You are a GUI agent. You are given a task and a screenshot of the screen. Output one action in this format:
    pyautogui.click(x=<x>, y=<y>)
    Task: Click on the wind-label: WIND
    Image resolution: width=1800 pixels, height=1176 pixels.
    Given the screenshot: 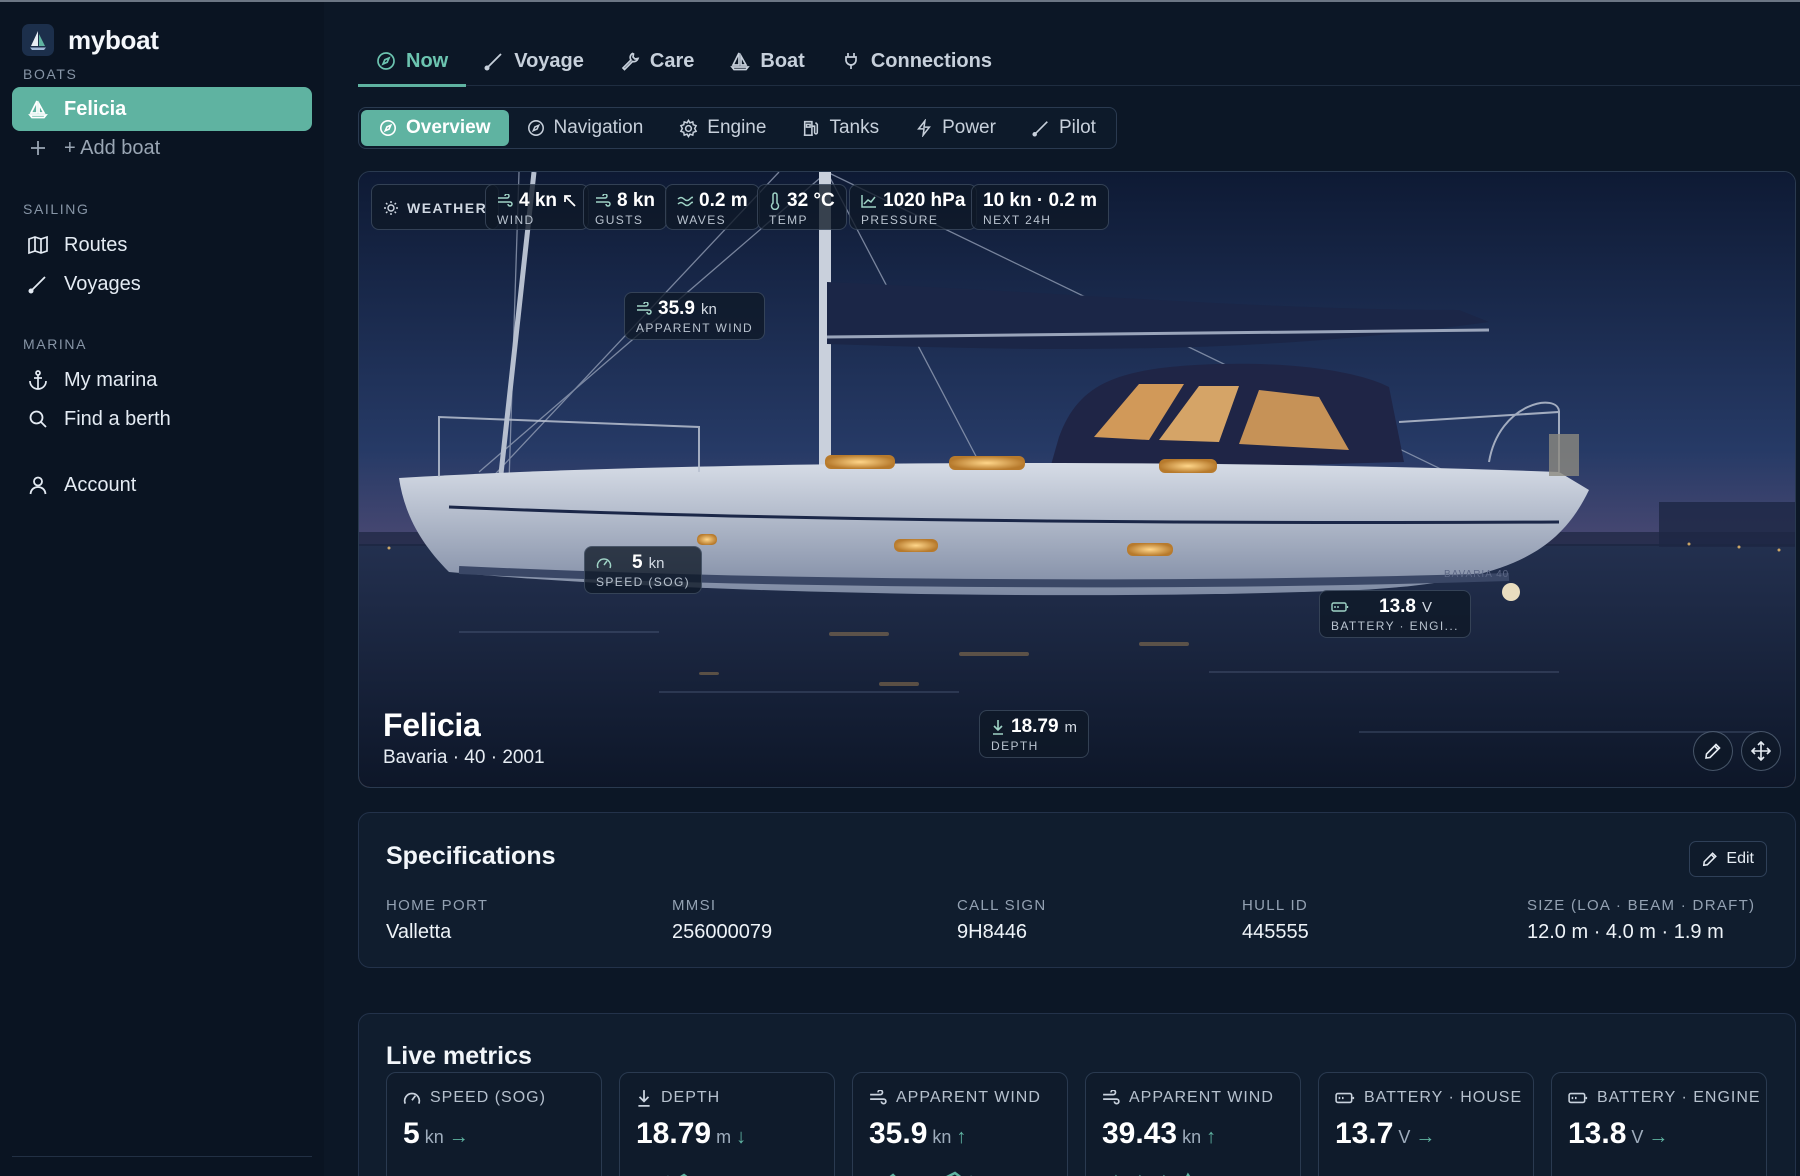 What is the action you would take?
    pyautogui.click(x=516, y=220)
    